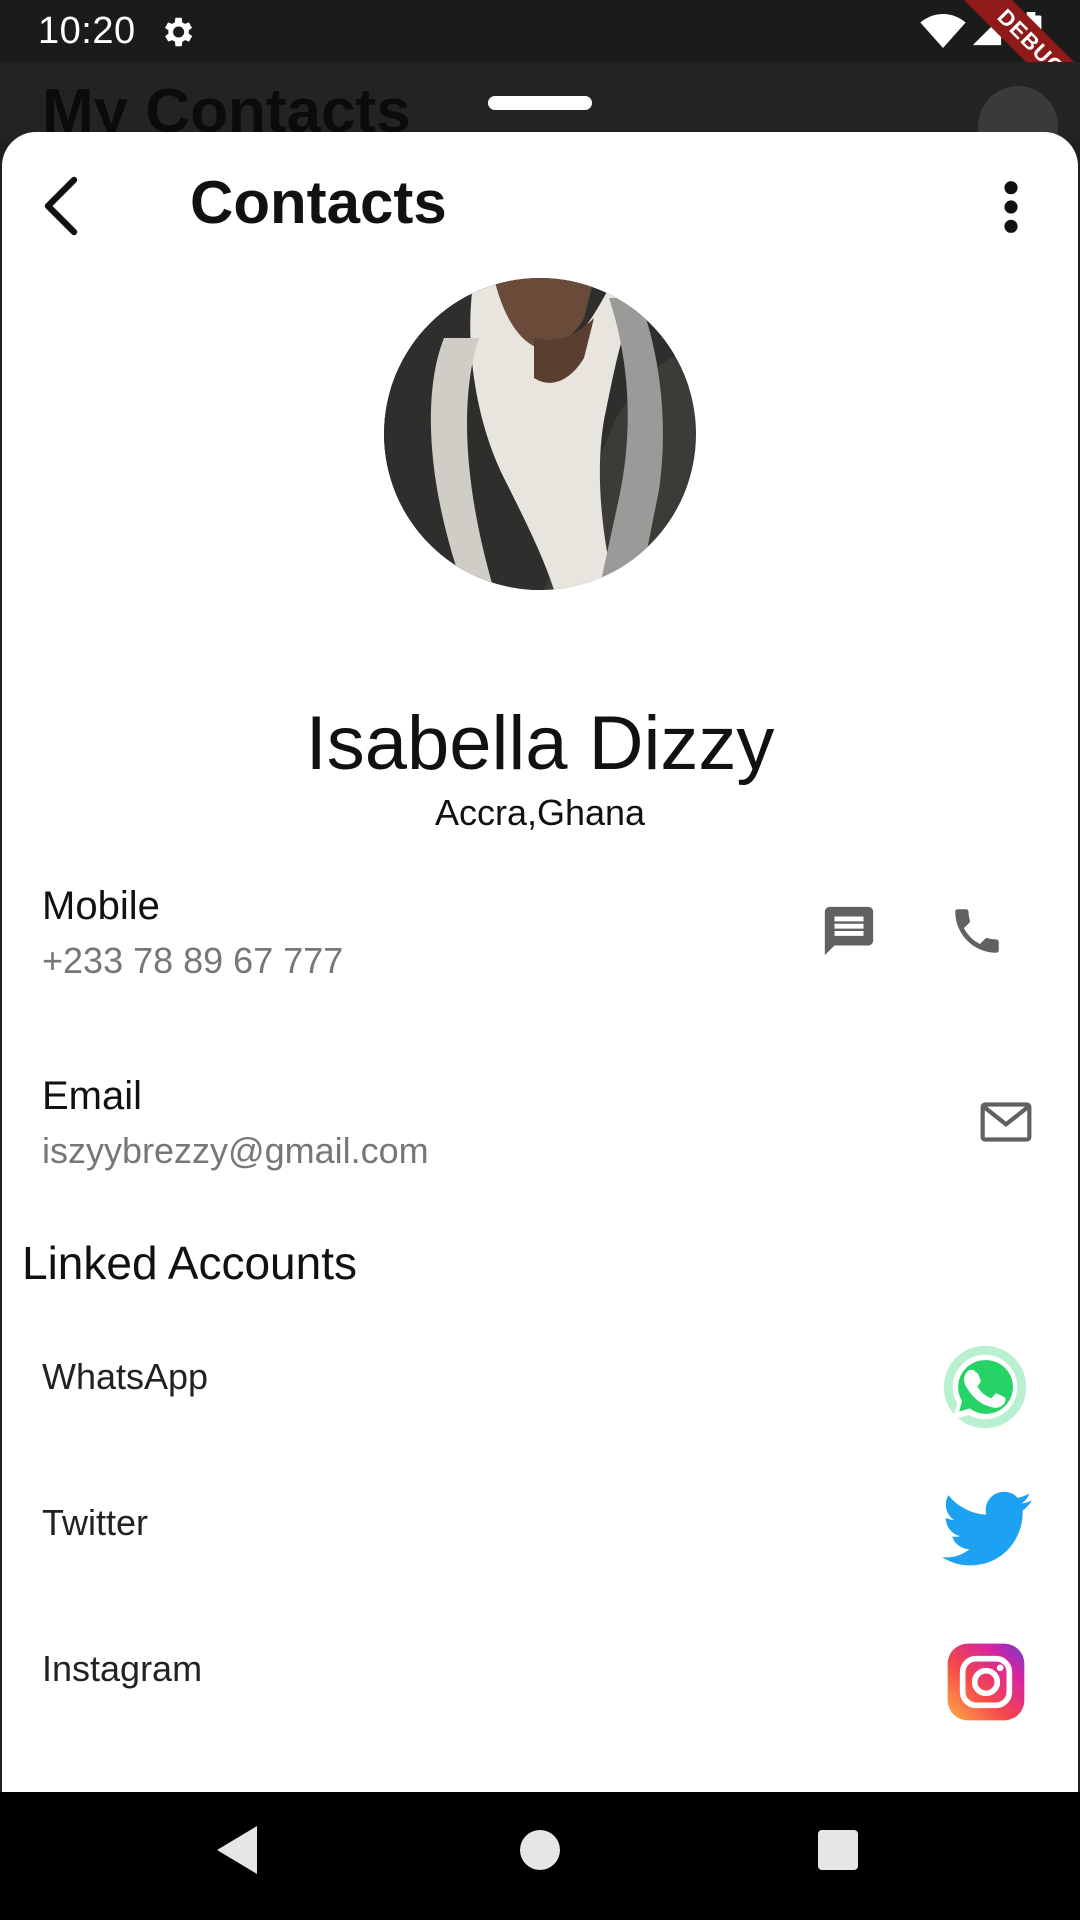 The image size is (1080, 1920). Describe the element at coordinates (1006, 1122) in the screenshot. I see `mail-outline-icon` at that location.